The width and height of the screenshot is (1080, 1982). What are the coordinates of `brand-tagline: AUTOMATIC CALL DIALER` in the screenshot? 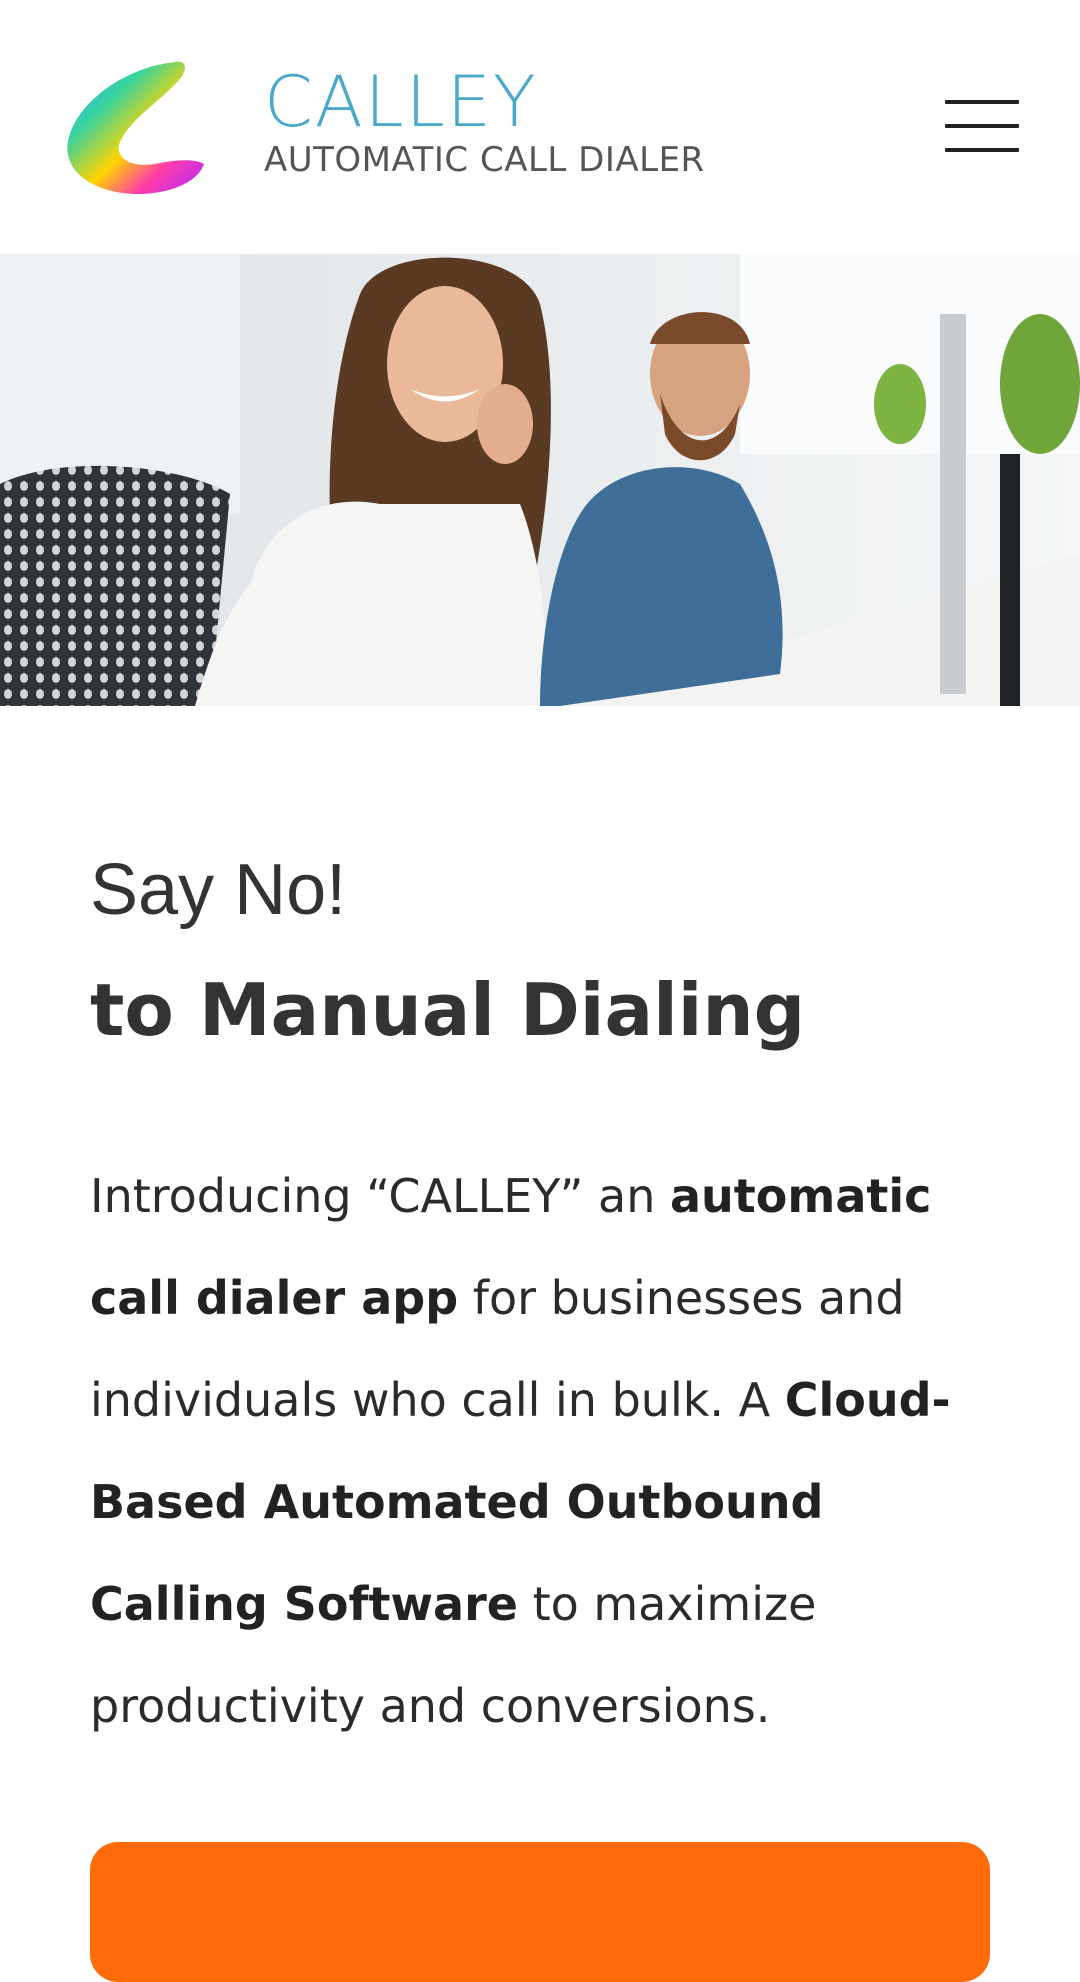 It's located at (484, 160).